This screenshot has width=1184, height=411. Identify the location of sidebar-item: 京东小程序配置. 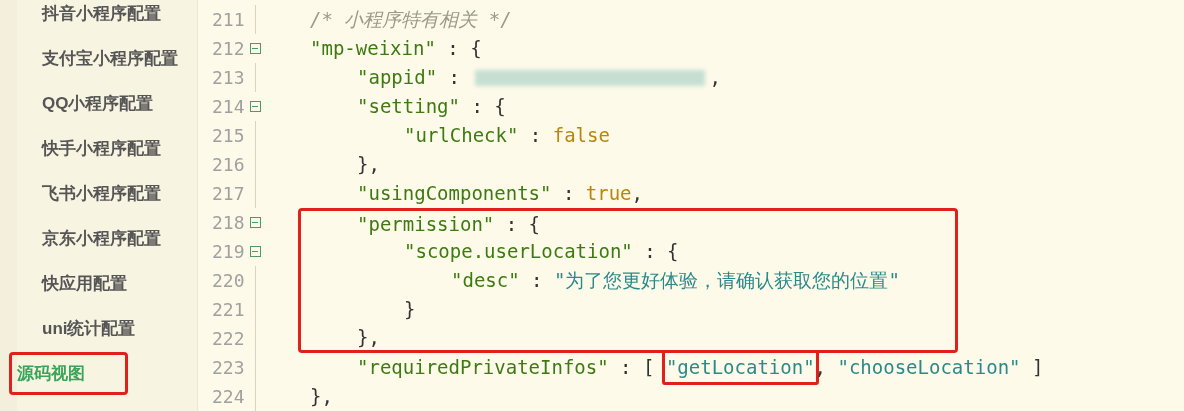
(89, 238).